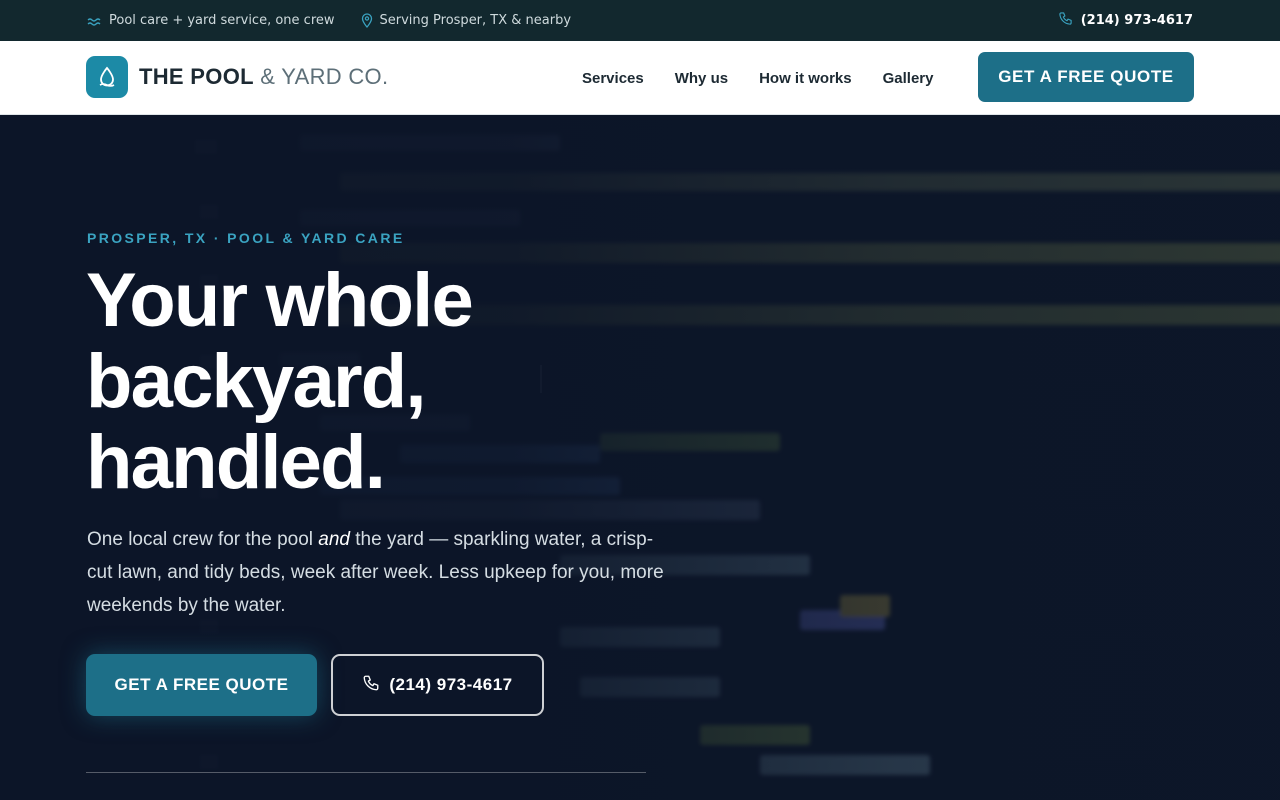 This screenshot has height=800, width=1280. Describe the element at coordinates (201, 685) in the screenshot. I see `hero-quote-button: GET A FREE QUOTE` at that location.